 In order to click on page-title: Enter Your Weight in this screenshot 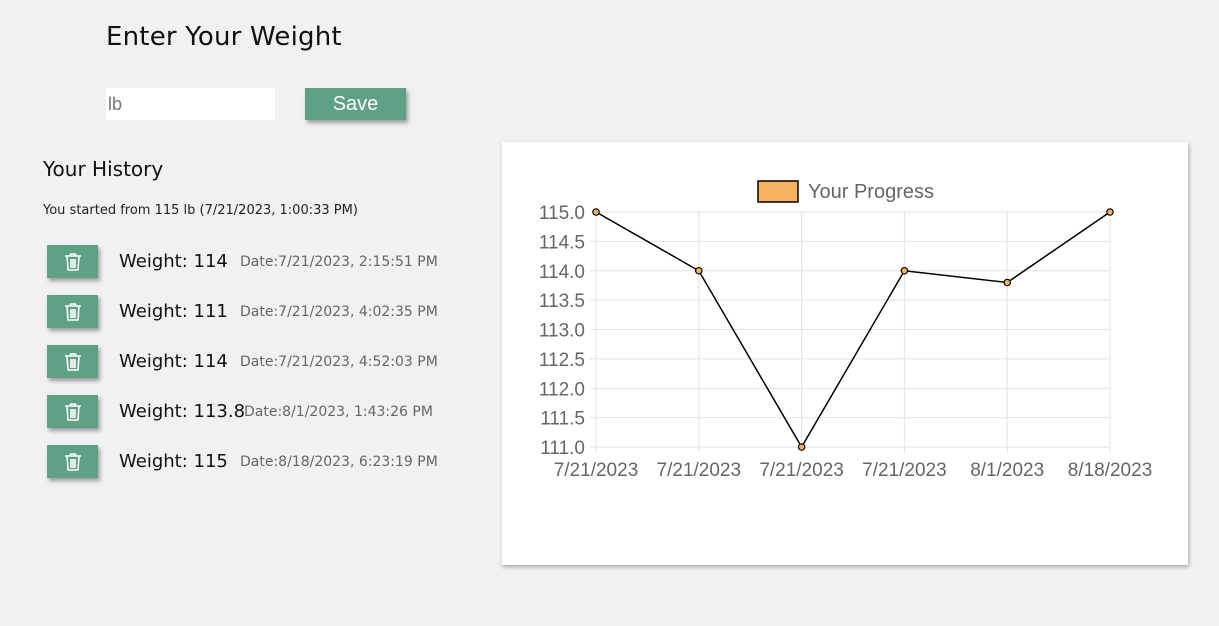, I will do `click(224, 37)`.